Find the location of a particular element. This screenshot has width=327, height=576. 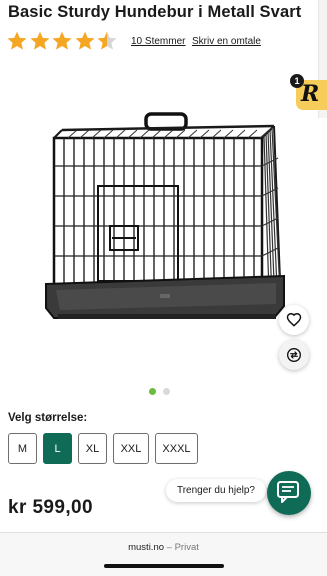

browser-bottom-bar is located at coordinates (163, 554).